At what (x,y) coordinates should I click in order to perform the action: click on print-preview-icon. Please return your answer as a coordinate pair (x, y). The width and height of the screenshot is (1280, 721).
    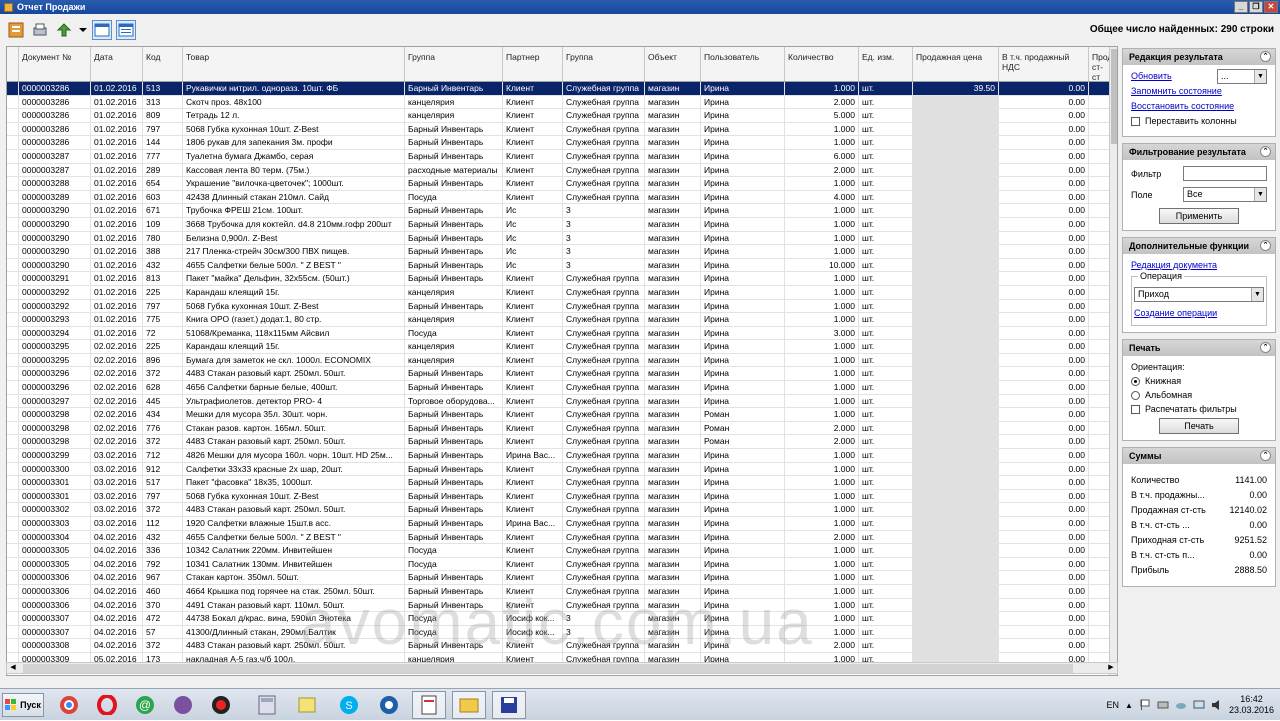
    Looking at the image, I should click on (40, 30).